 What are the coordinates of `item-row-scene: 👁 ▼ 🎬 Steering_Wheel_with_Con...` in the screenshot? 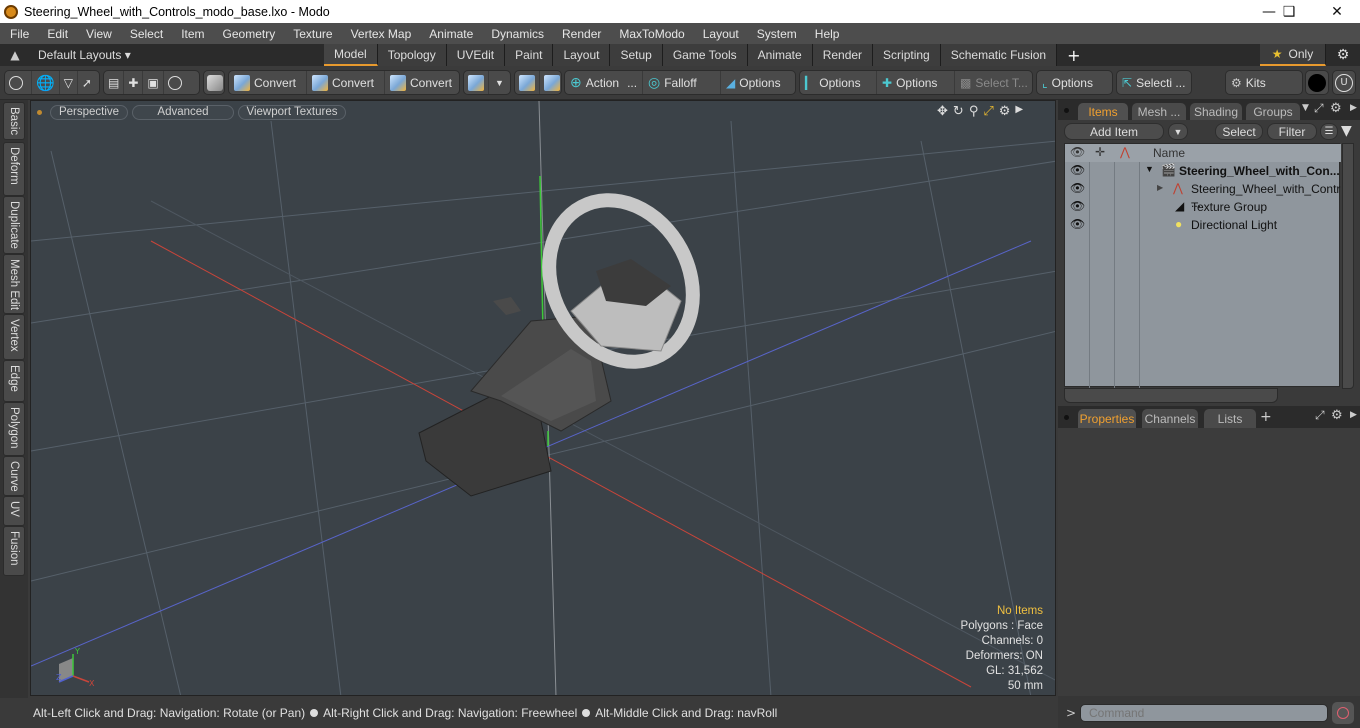 It's located at (1203, 171).